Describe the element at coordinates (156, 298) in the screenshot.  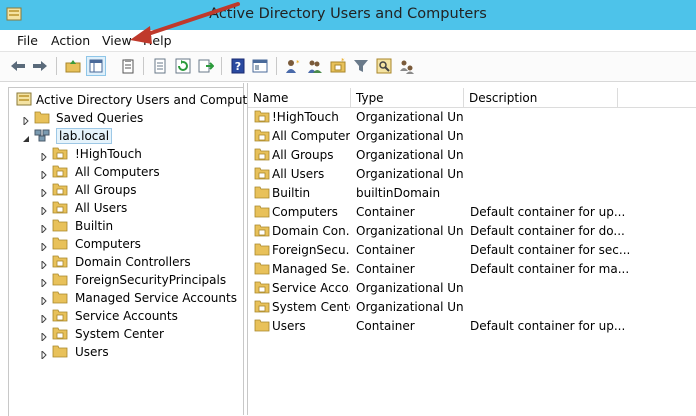
I see `tree-item-label: Managed Service Accounts` at that location.